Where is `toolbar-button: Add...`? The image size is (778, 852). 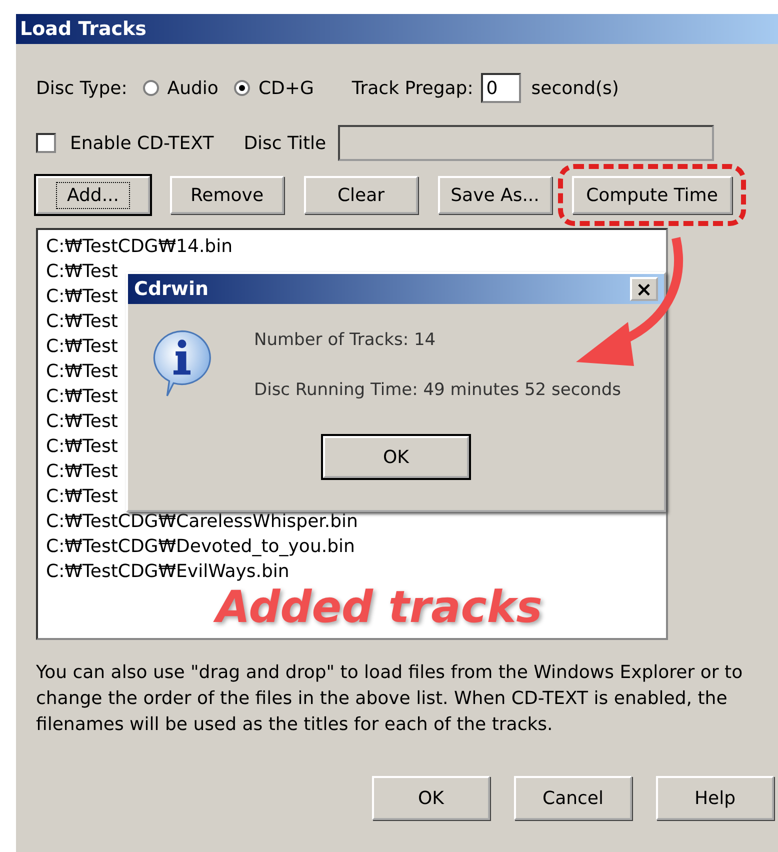 toolbar-button: Add... is located at coordinates (93, 195).